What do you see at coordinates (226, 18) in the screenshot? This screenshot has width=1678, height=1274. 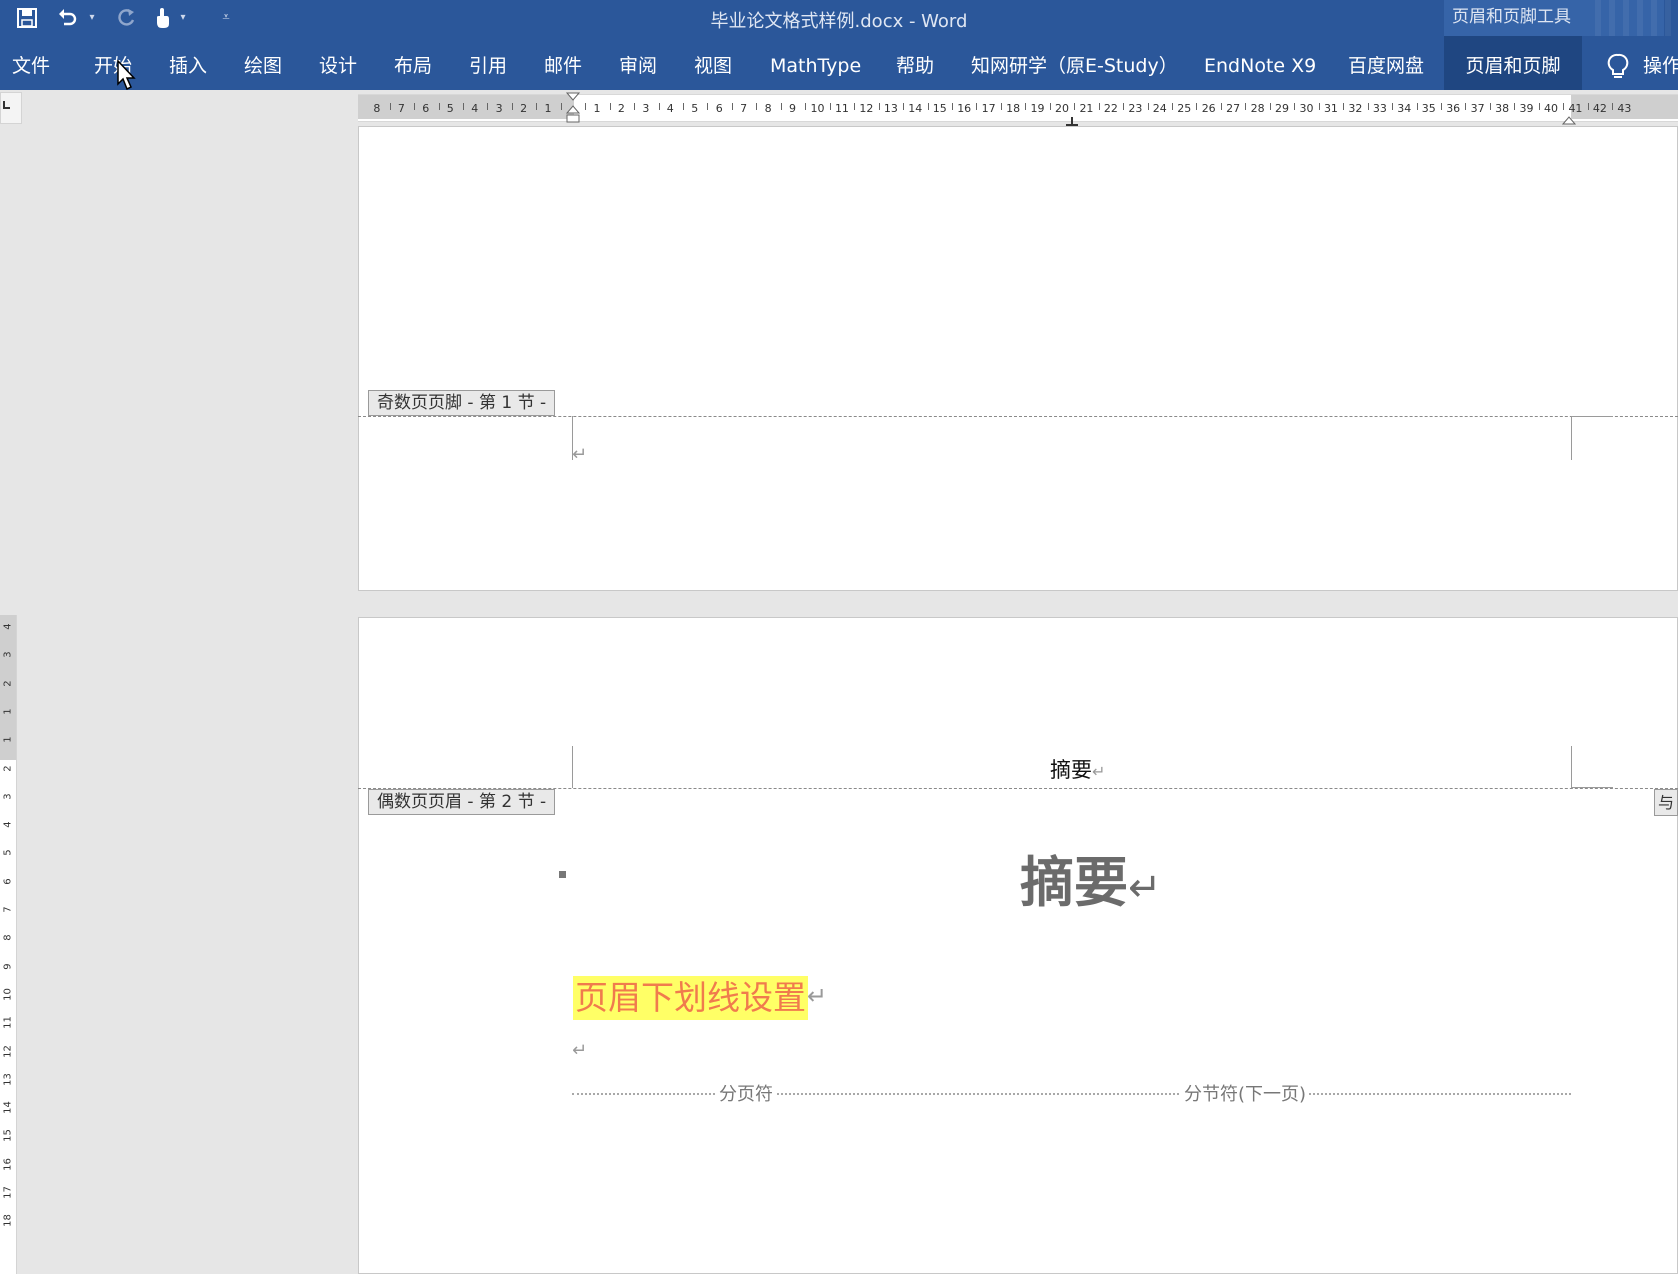 I see `customize-icon: ⩡` at bounding box center [226, 18].